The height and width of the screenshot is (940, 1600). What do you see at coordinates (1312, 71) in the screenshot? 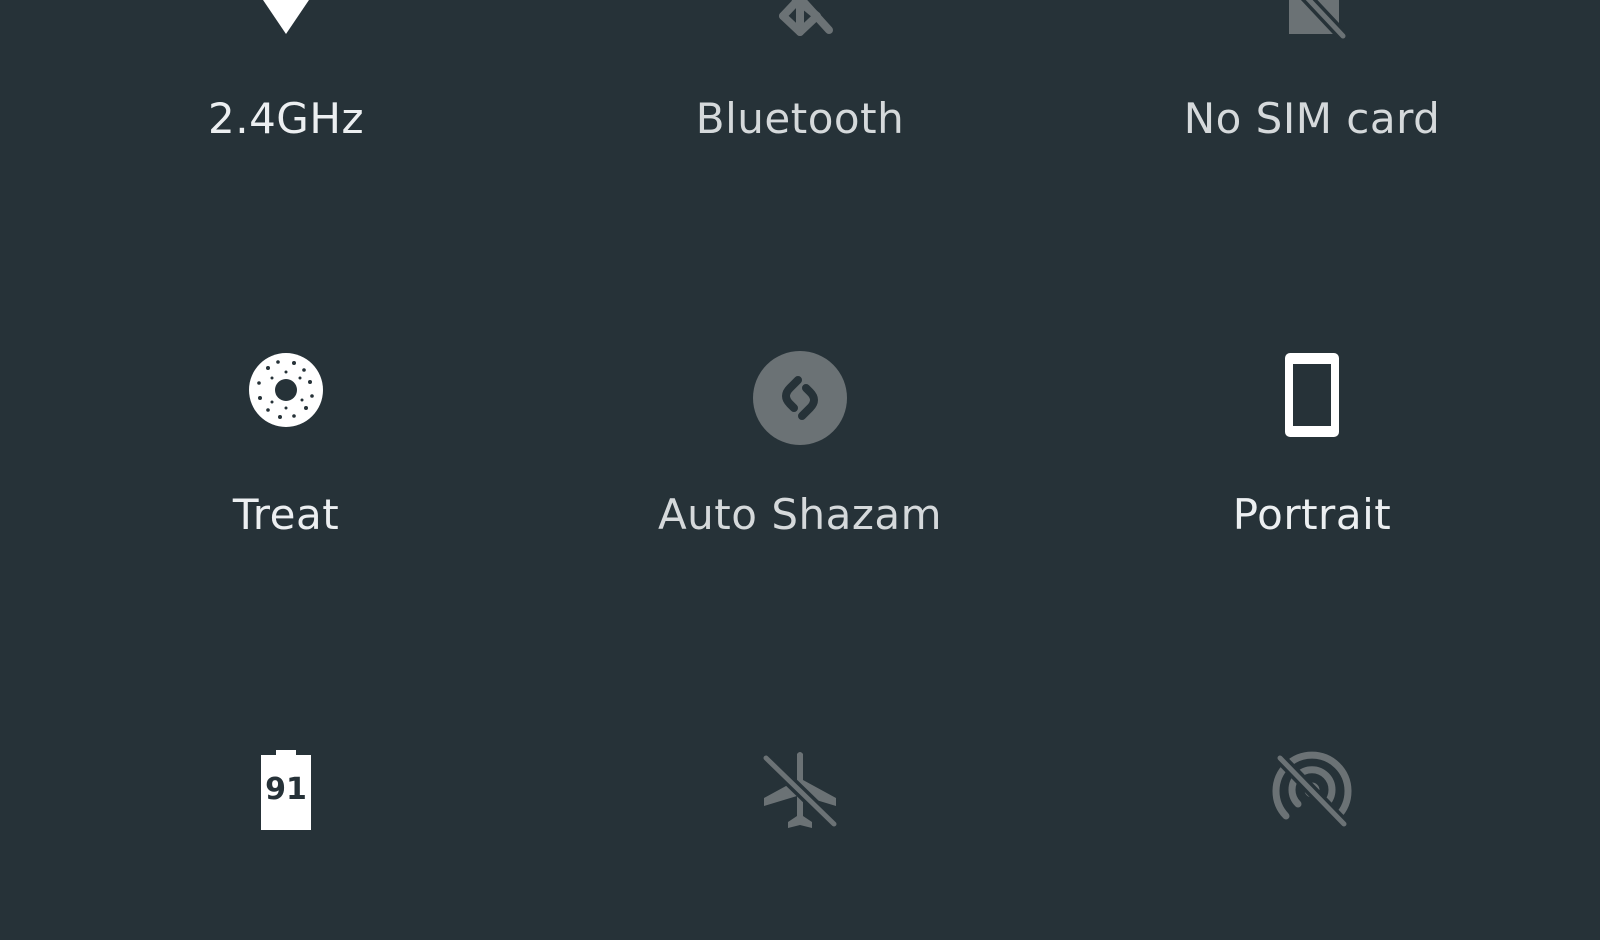
I see `tile-sim: No SIM card` at bounding box center [1312, 71].